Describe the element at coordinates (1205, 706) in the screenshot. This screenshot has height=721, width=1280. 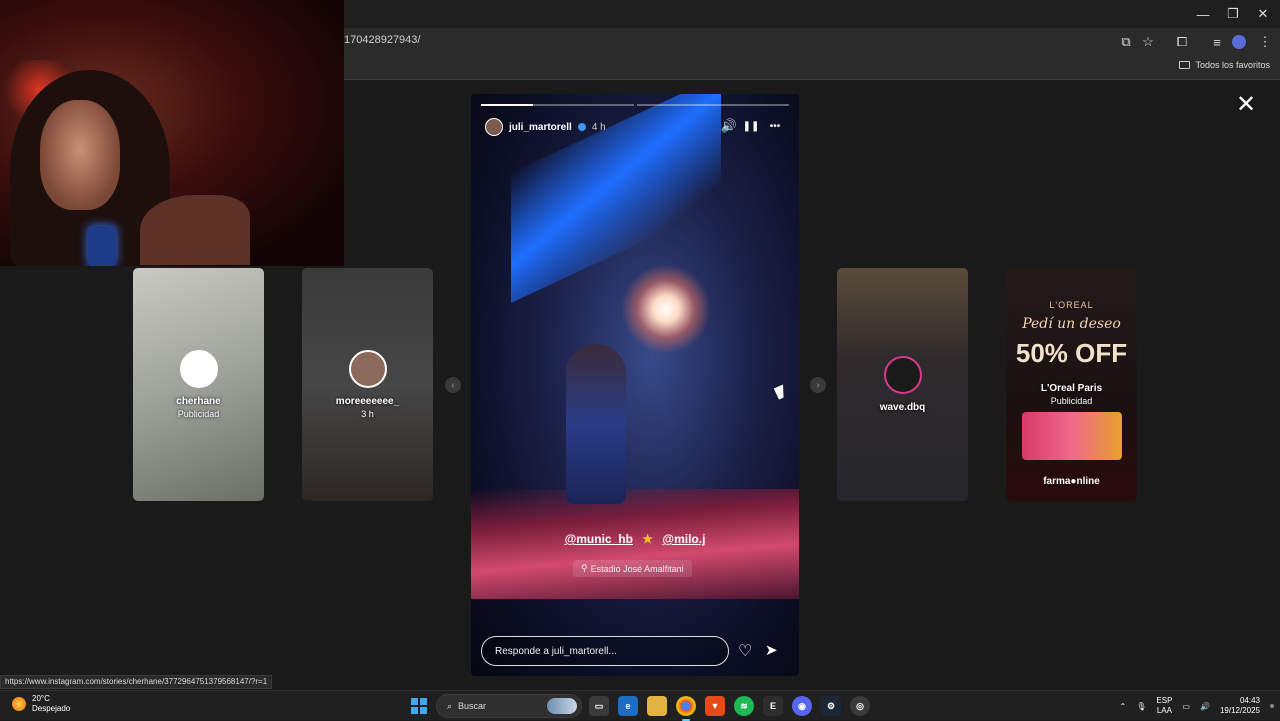
I see `volume-icon: 🔊` at that location.